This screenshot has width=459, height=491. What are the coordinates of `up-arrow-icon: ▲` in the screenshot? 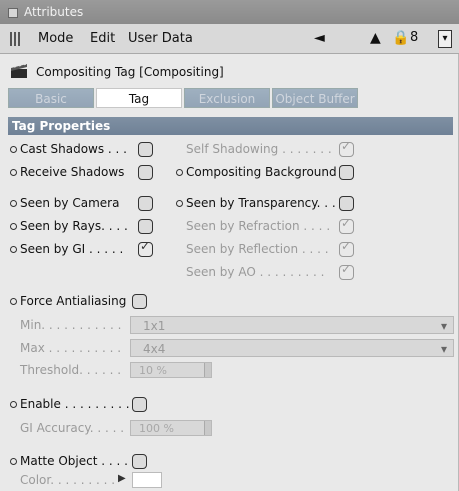 It's located at (375, 38).